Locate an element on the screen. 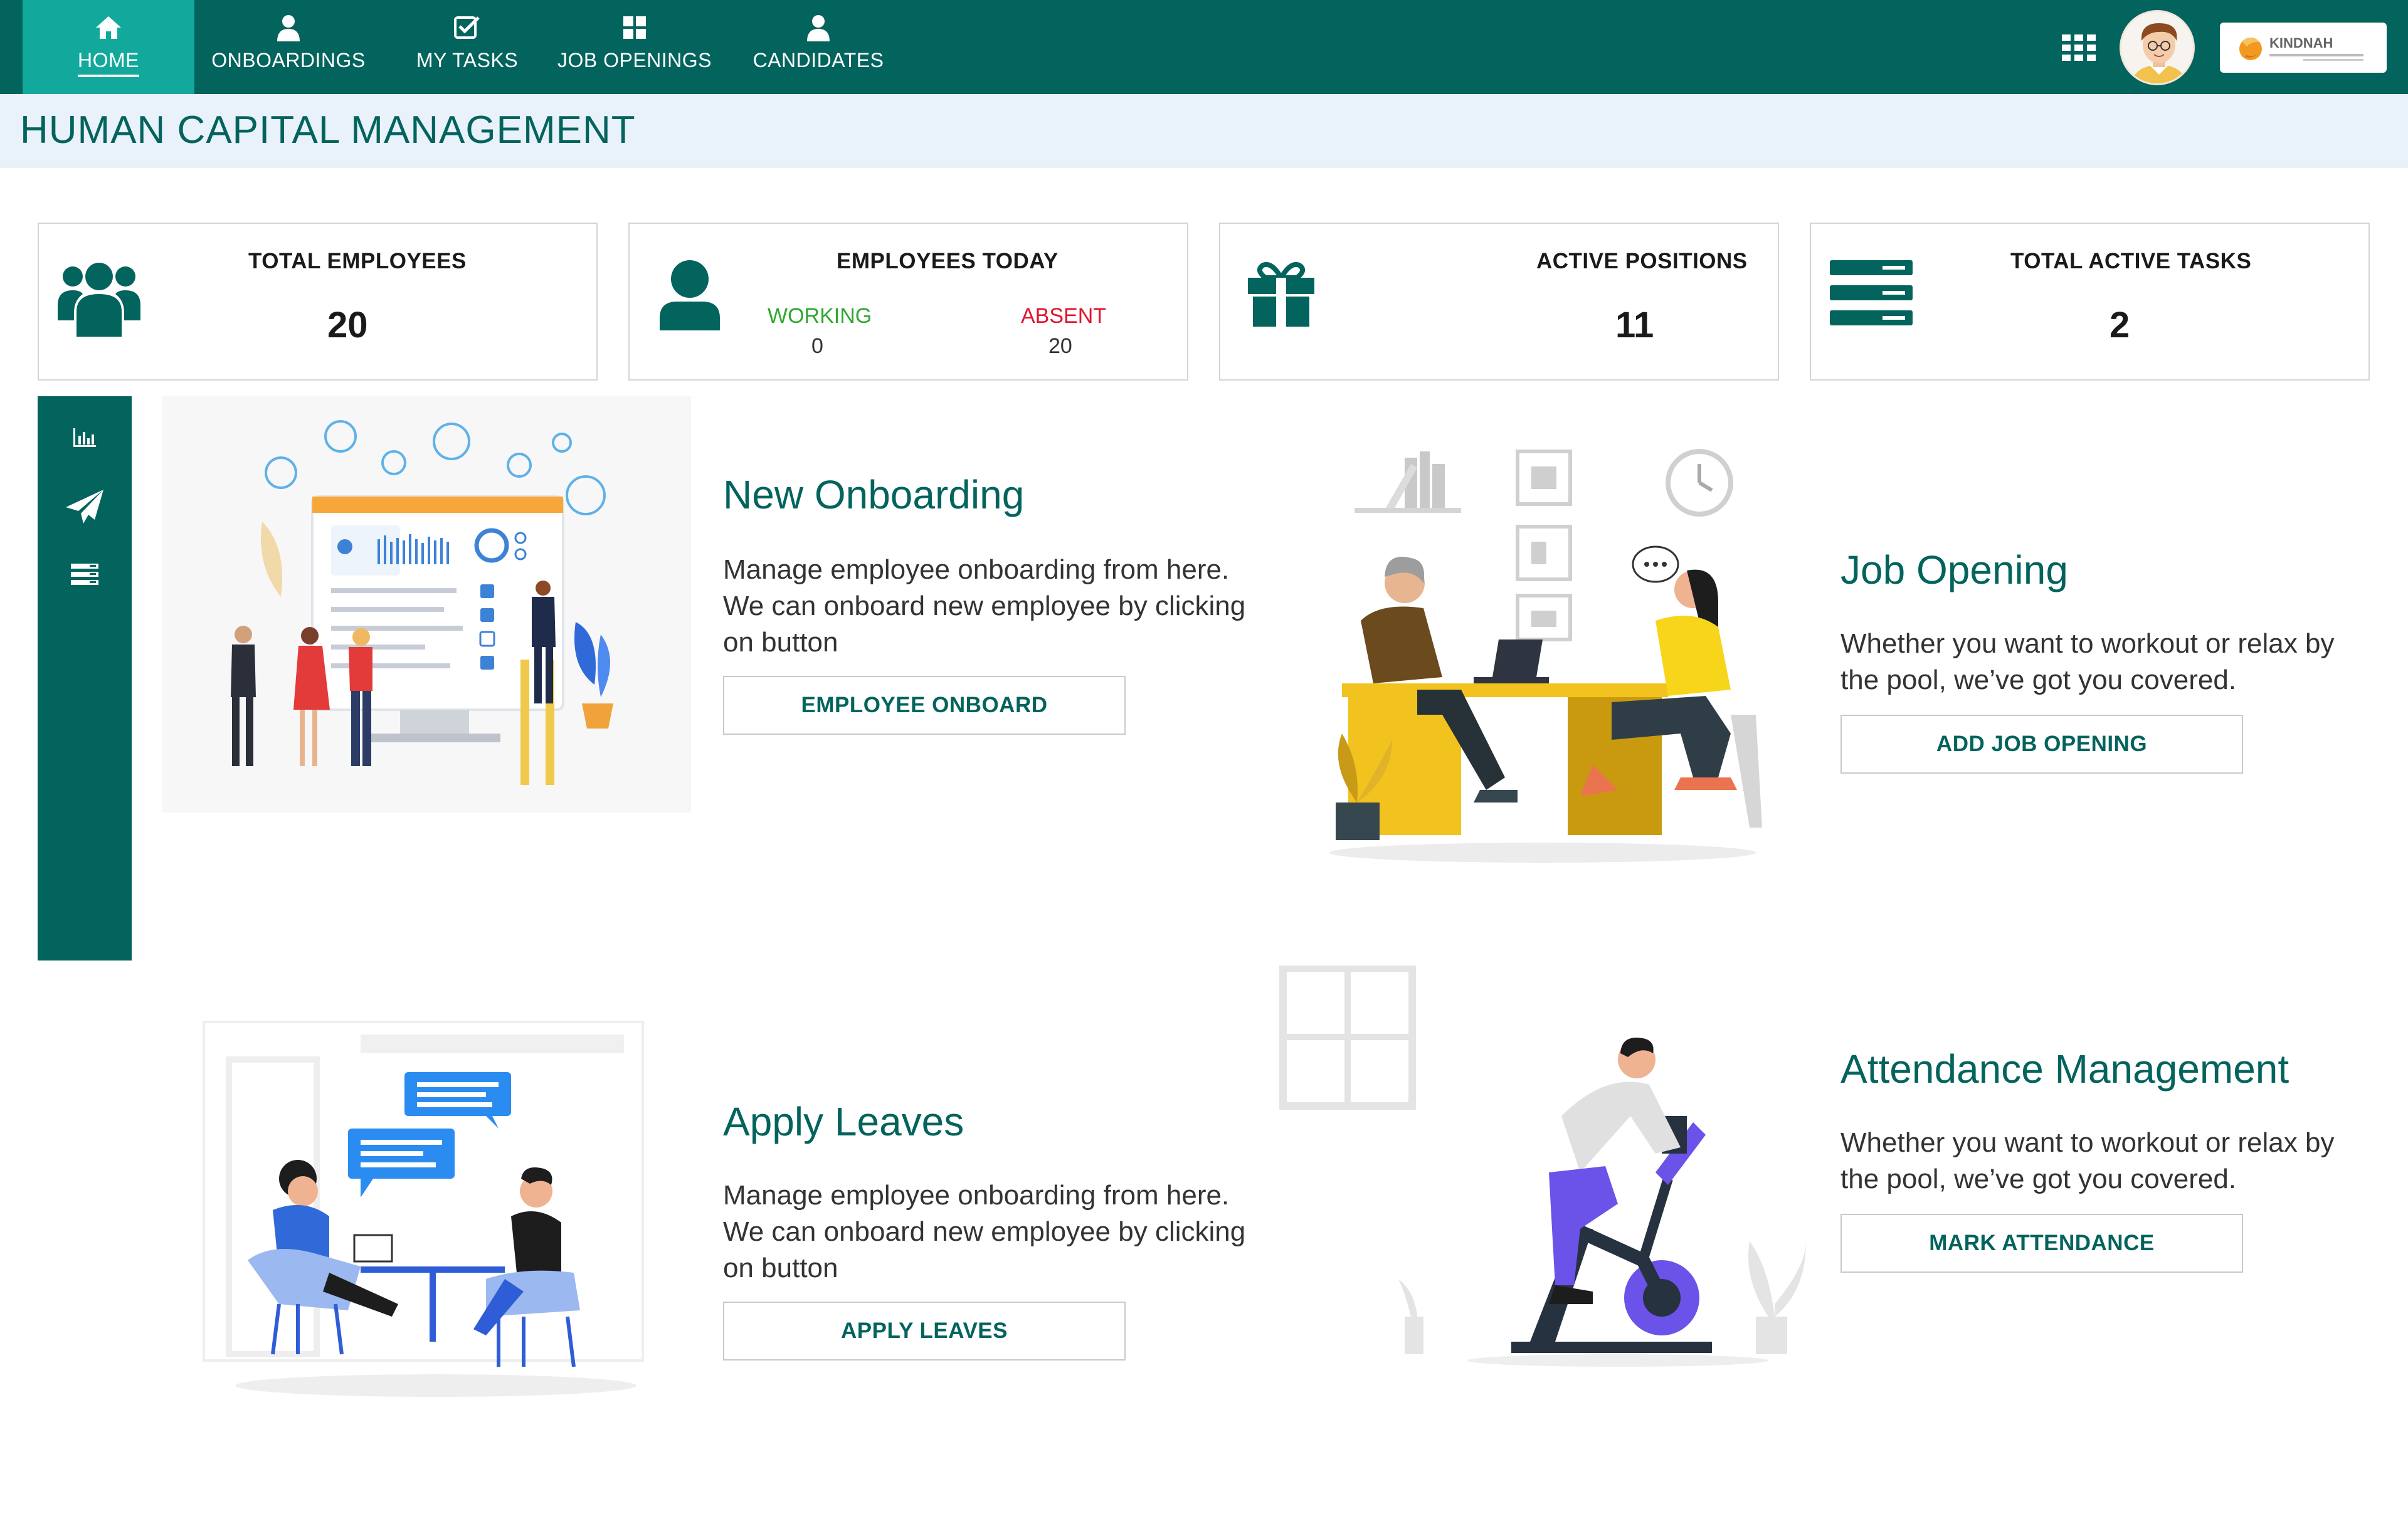  page-title: HUMAN CAPITAL MANAGEMENT is located at coordinates (328, 130).